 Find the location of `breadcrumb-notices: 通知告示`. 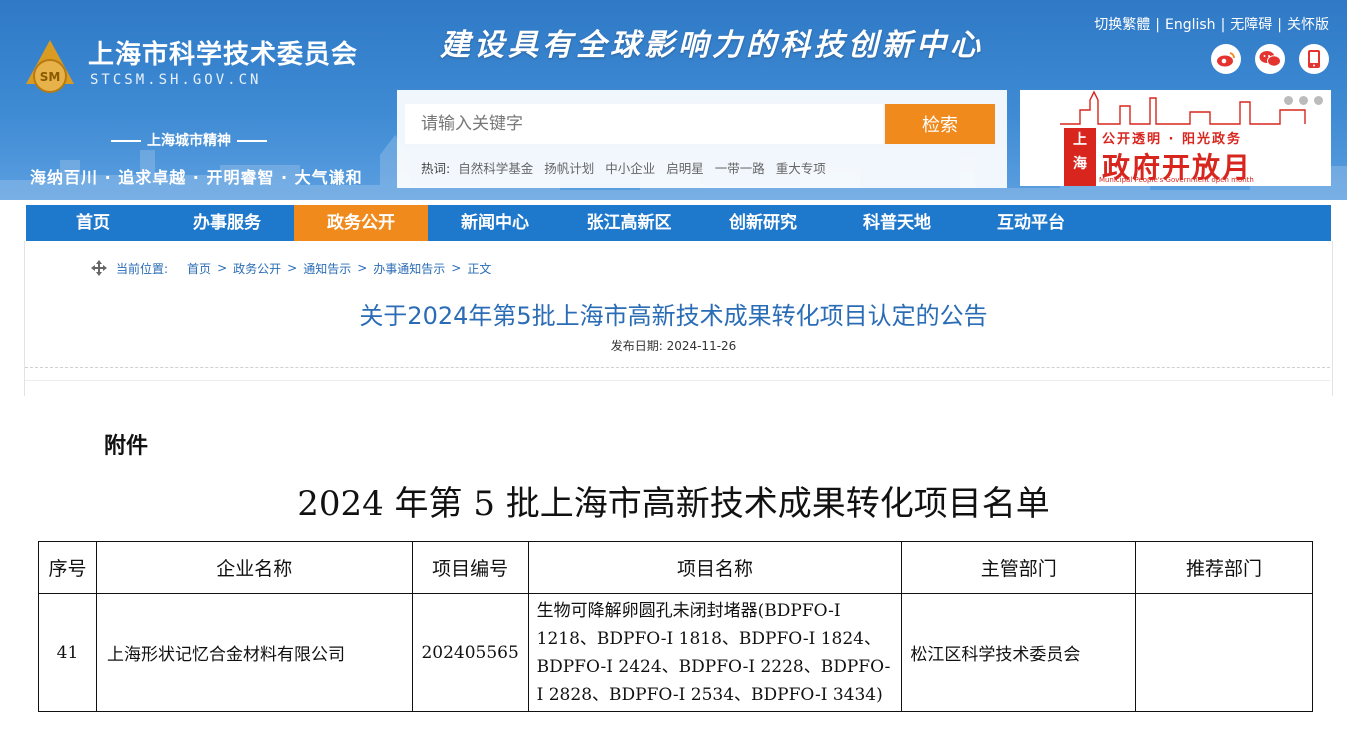

breadcrumb-notices: 通知告示 is located at coordinates (327, 268).